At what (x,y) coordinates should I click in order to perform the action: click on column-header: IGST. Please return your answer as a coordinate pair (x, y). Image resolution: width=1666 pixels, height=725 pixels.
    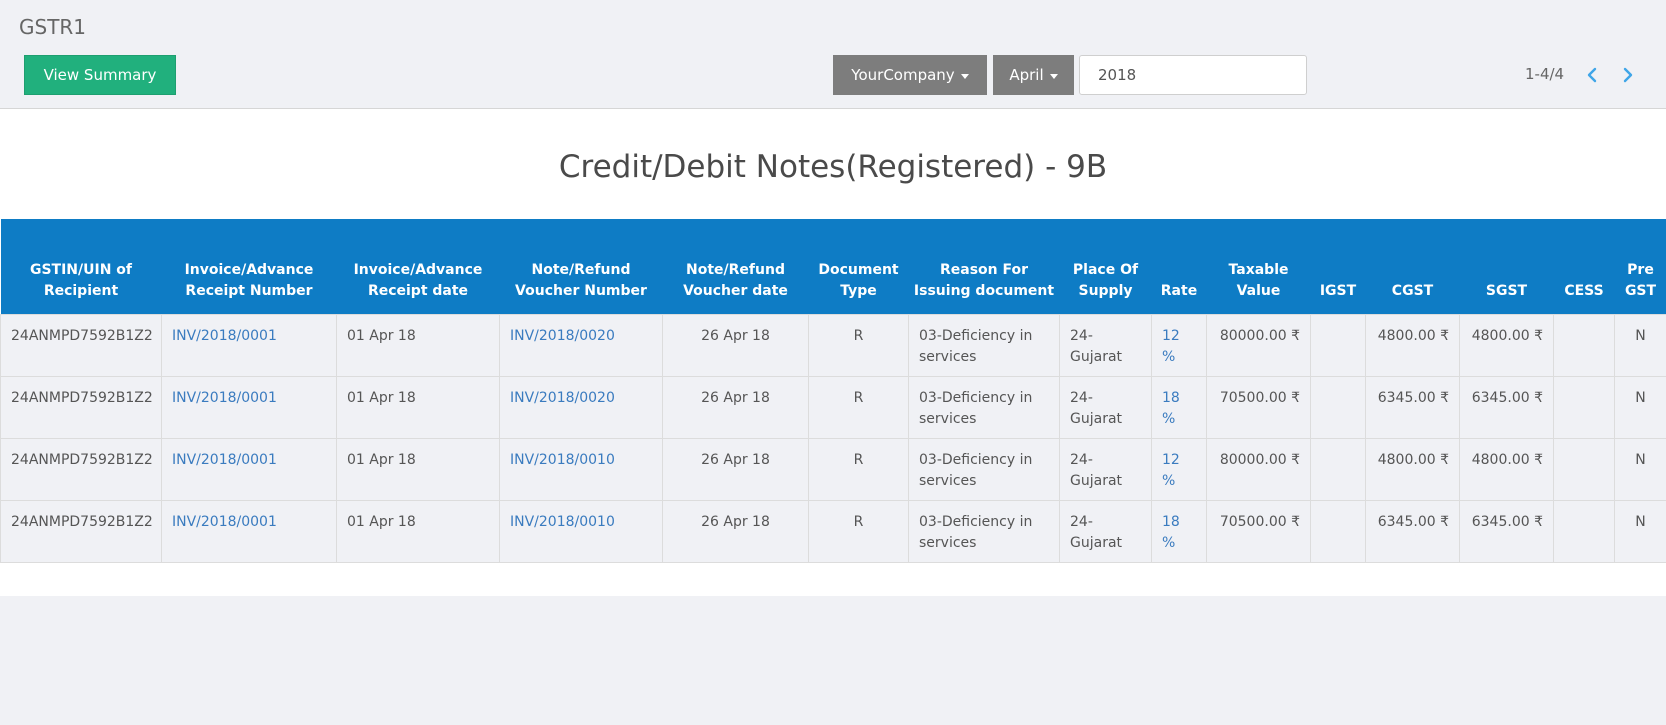
    Looking at the image, I should click on (1338, 267).